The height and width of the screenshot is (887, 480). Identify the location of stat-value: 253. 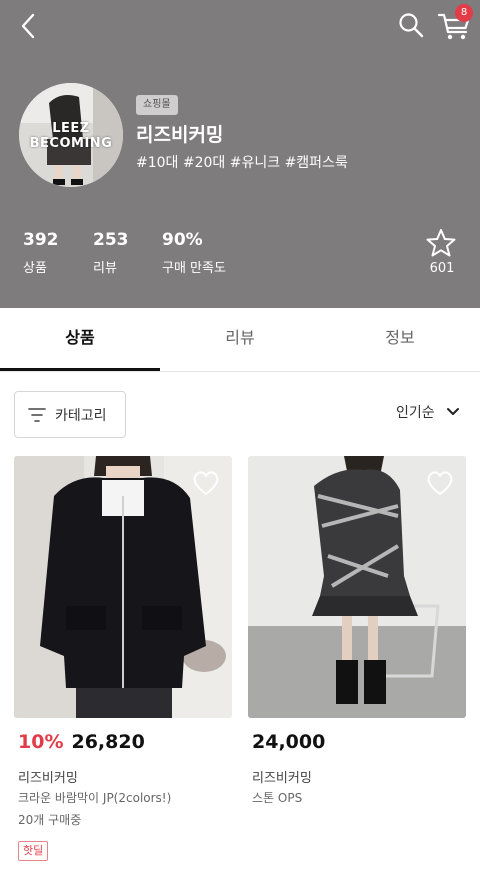
(111, 240).